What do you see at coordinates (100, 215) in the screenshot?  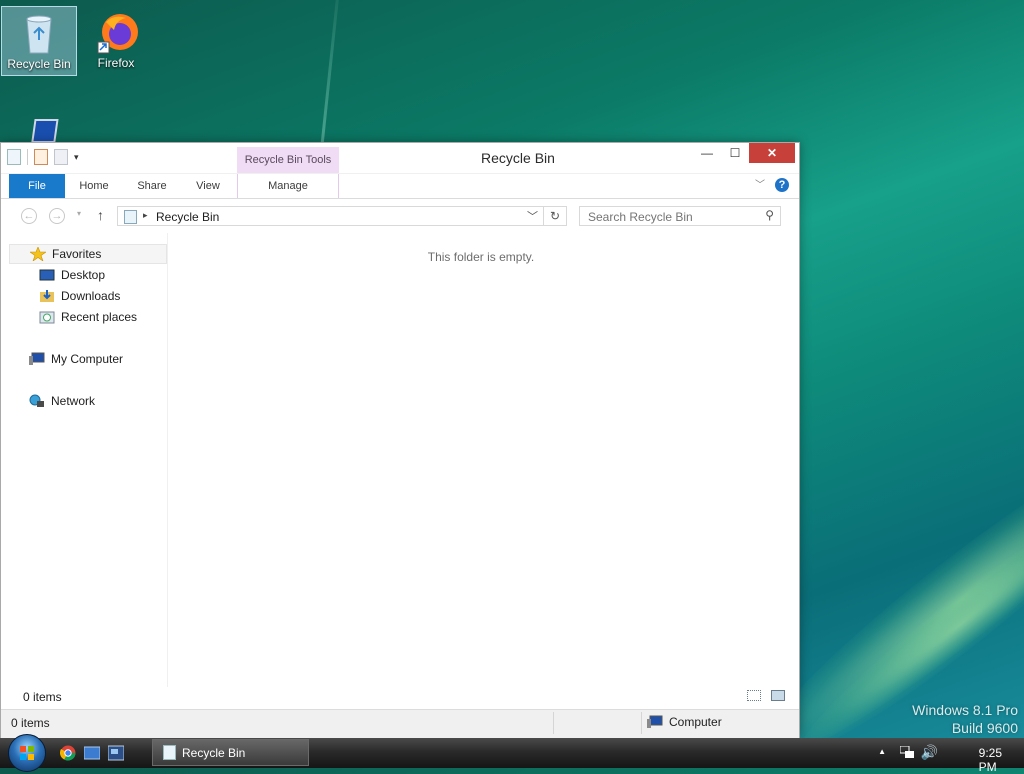 I see `up-arrow-icon: ↑` at bounding box center [100, 215].